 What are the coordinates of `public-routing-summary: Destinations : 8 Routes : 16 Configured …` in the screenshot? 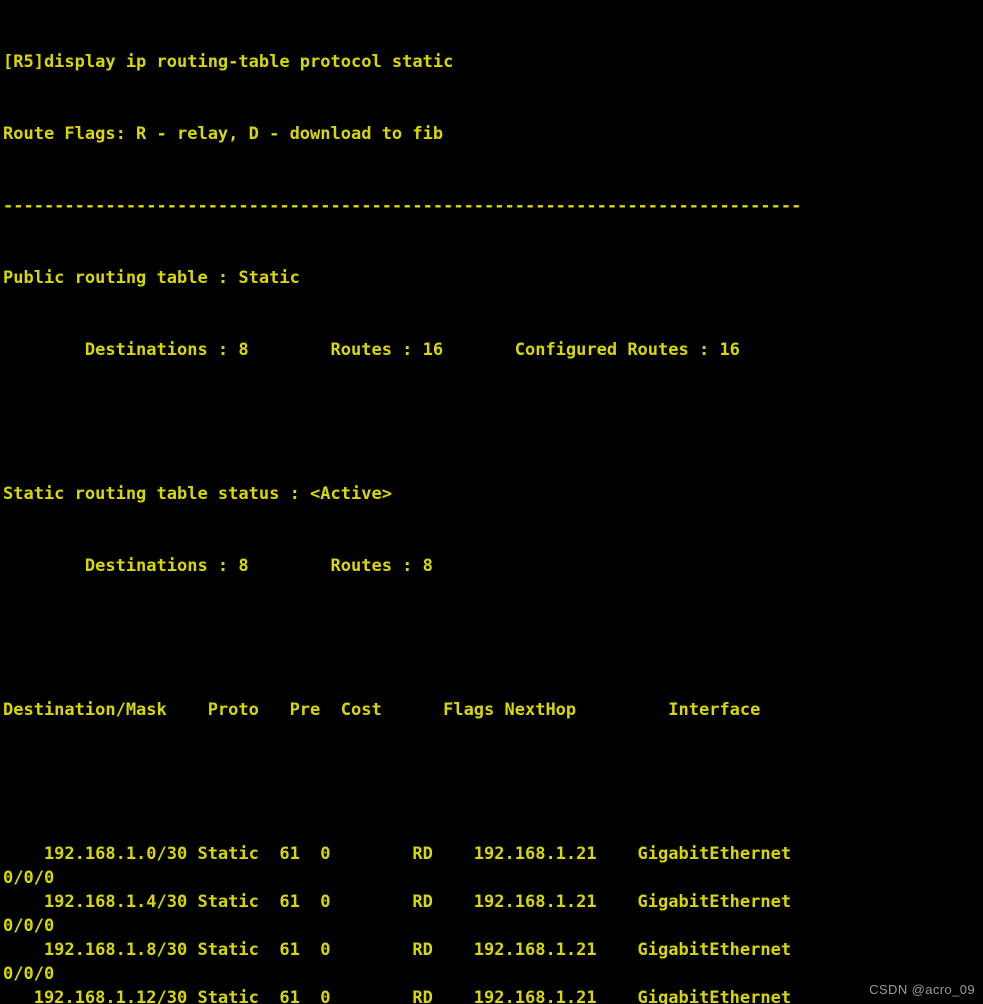 It's located at (371, 350).